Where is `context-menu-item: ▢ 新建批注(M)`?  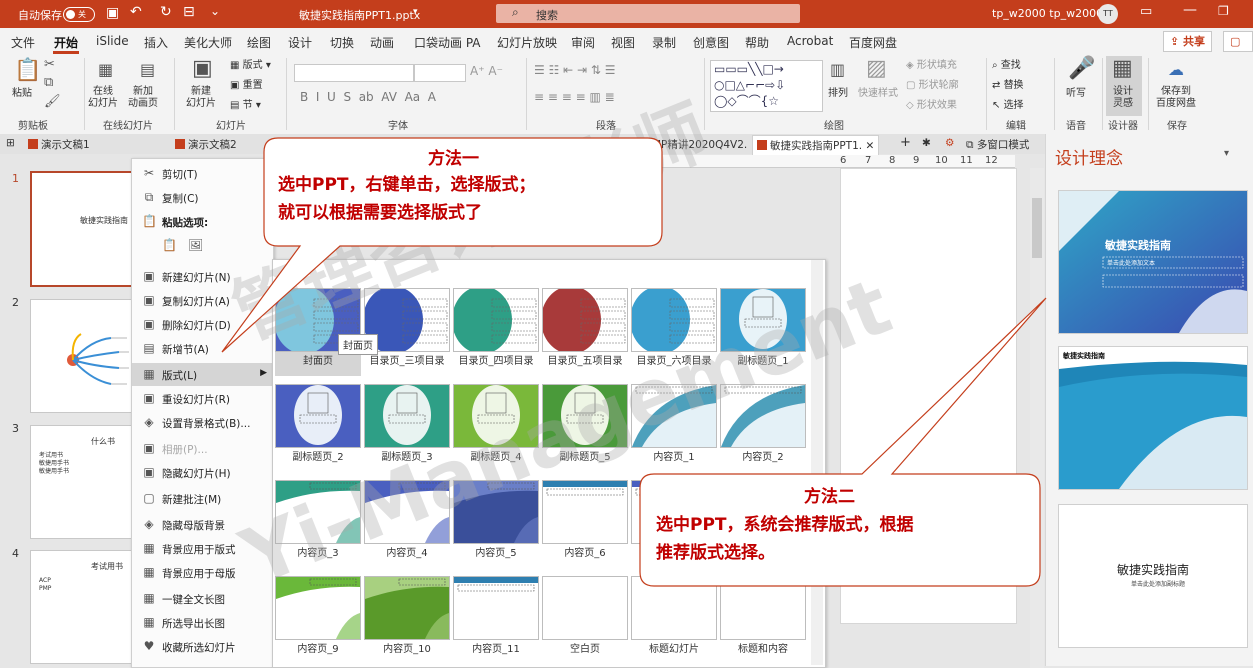
context-menu-item: ▢ 新建批注(M) is located at coordinates (202, 498).